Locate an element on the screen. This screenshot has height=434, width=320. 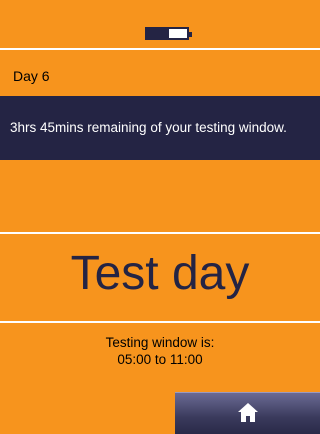
testing-window-label: Testing window is: is located at coordinates (160, 342).